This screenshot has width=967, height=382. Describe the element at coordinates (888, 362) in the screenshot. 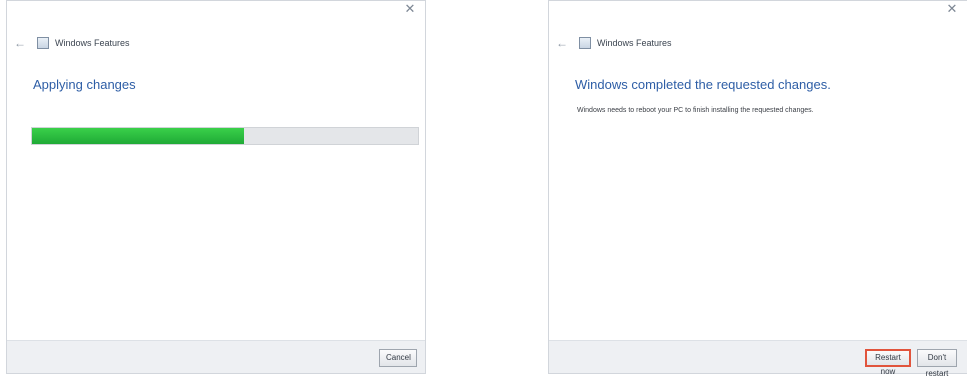

I see `restart-now-button: Restart now` at that location.